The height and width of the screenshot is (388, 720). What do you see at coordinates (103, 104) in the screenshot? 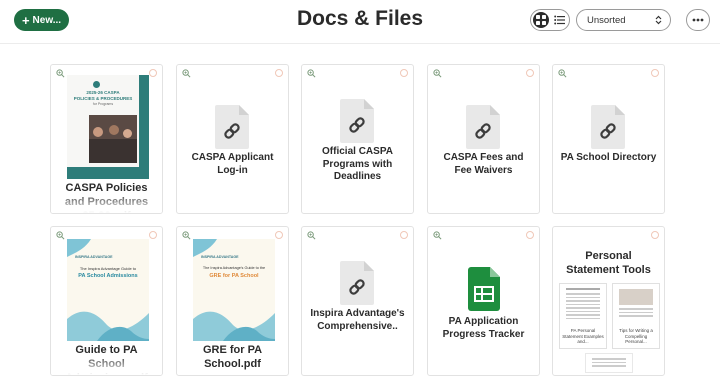
I see `thumb-text: for Programs` at bounding box center [103, 104].